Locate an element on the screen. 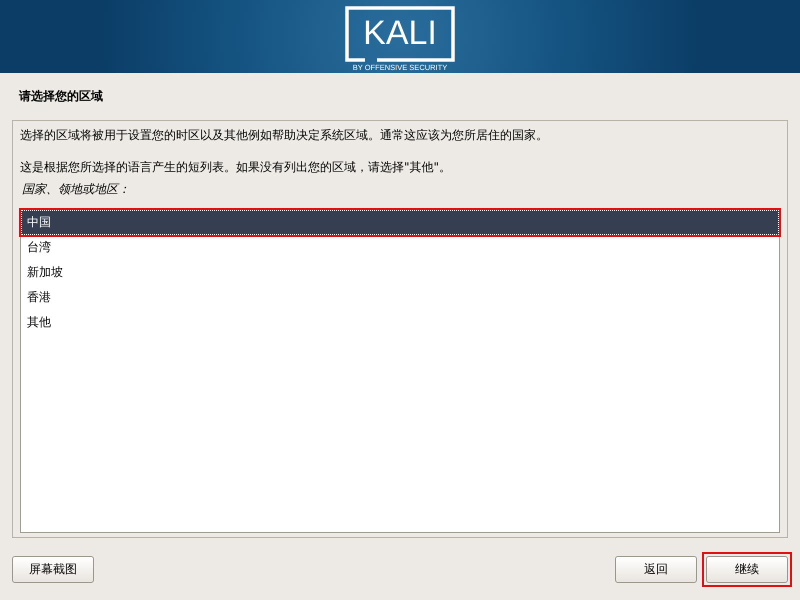 The image size is (800, 600). description-text: 选择的区域将被用于设置您的时区以及其他例如帮助决定系统区域。通常这应该为您所居住的国家。 is located at coordinates (284, 135).